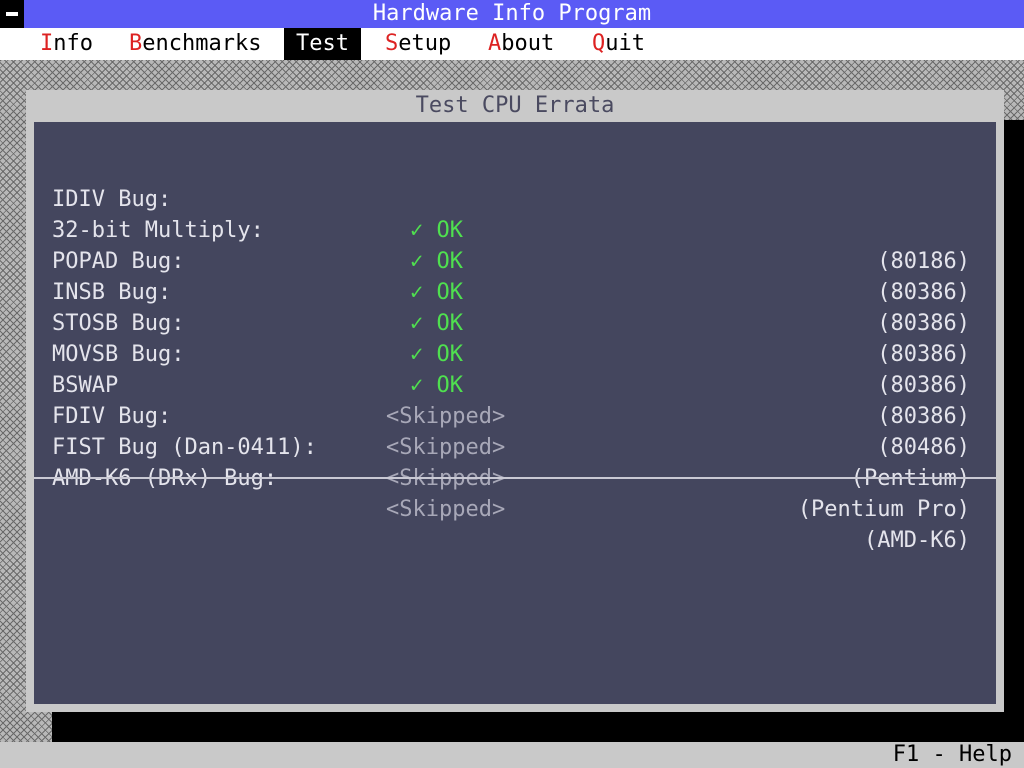 The image size is (1024, 768). Describe the element at coordinates (599, 43) in the screenshot. I see `menu-hotkey: Q` at that location.